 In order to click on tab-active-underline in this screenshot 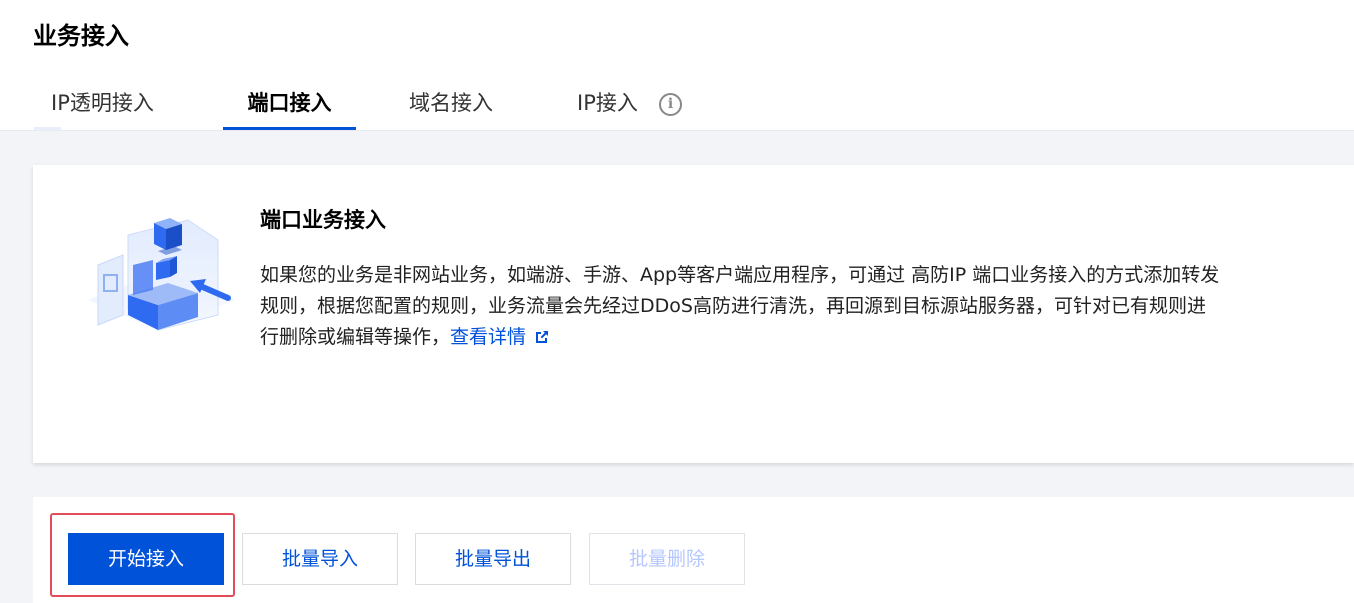, I will do `click(289, 128)`.